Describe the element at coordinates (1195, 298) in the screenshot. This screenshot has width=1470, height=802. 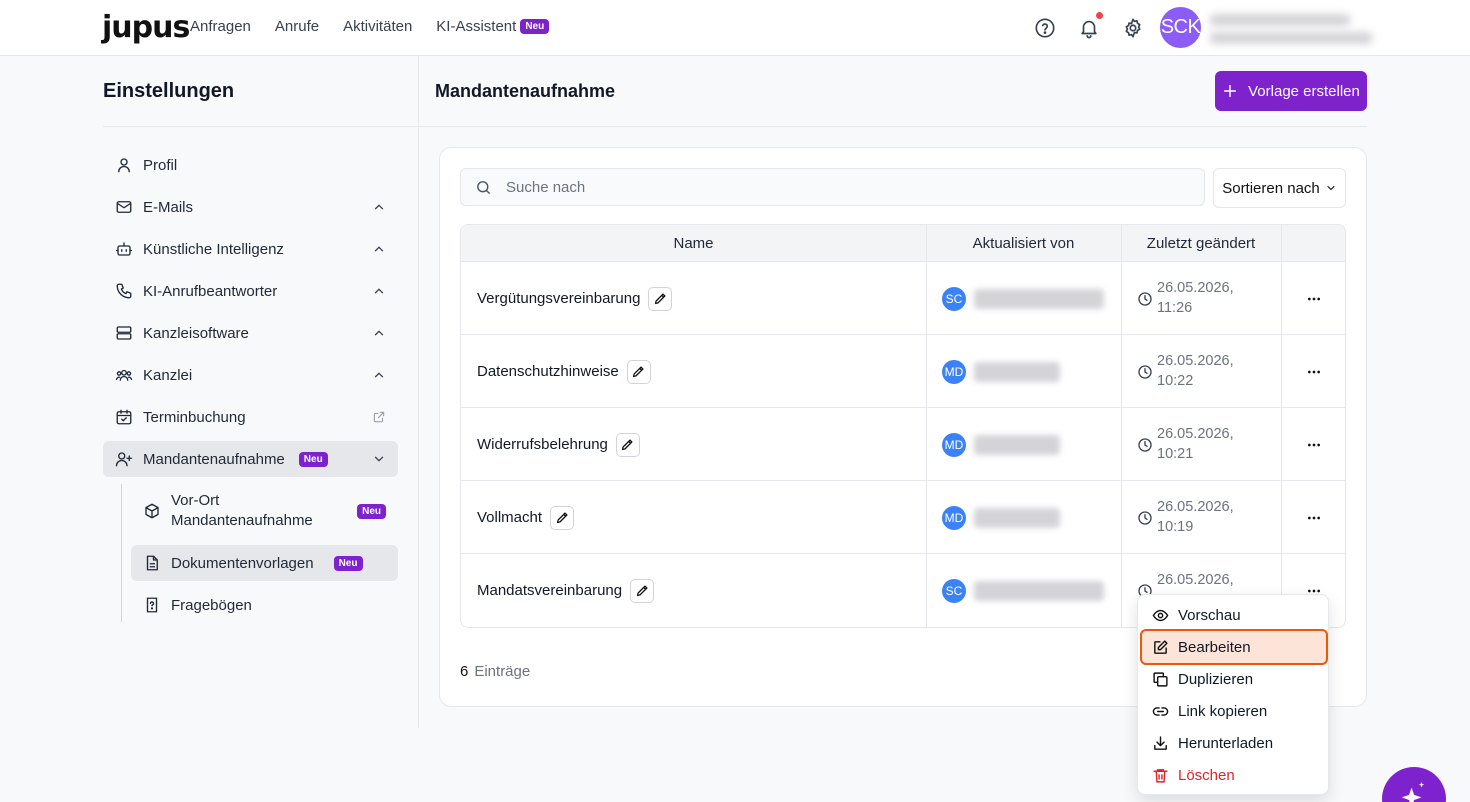
I see `modified-date: 26.05.2026, 11:26` at that location.